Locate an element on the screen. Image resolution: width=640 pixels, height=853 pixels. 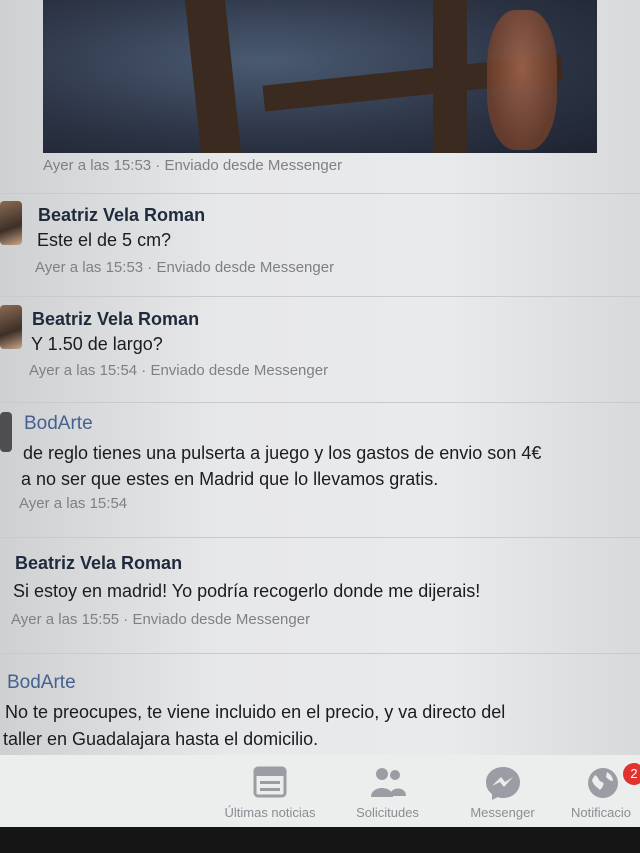
tab-news-feed: Últimas noticias is located at coordinates (270, 791).